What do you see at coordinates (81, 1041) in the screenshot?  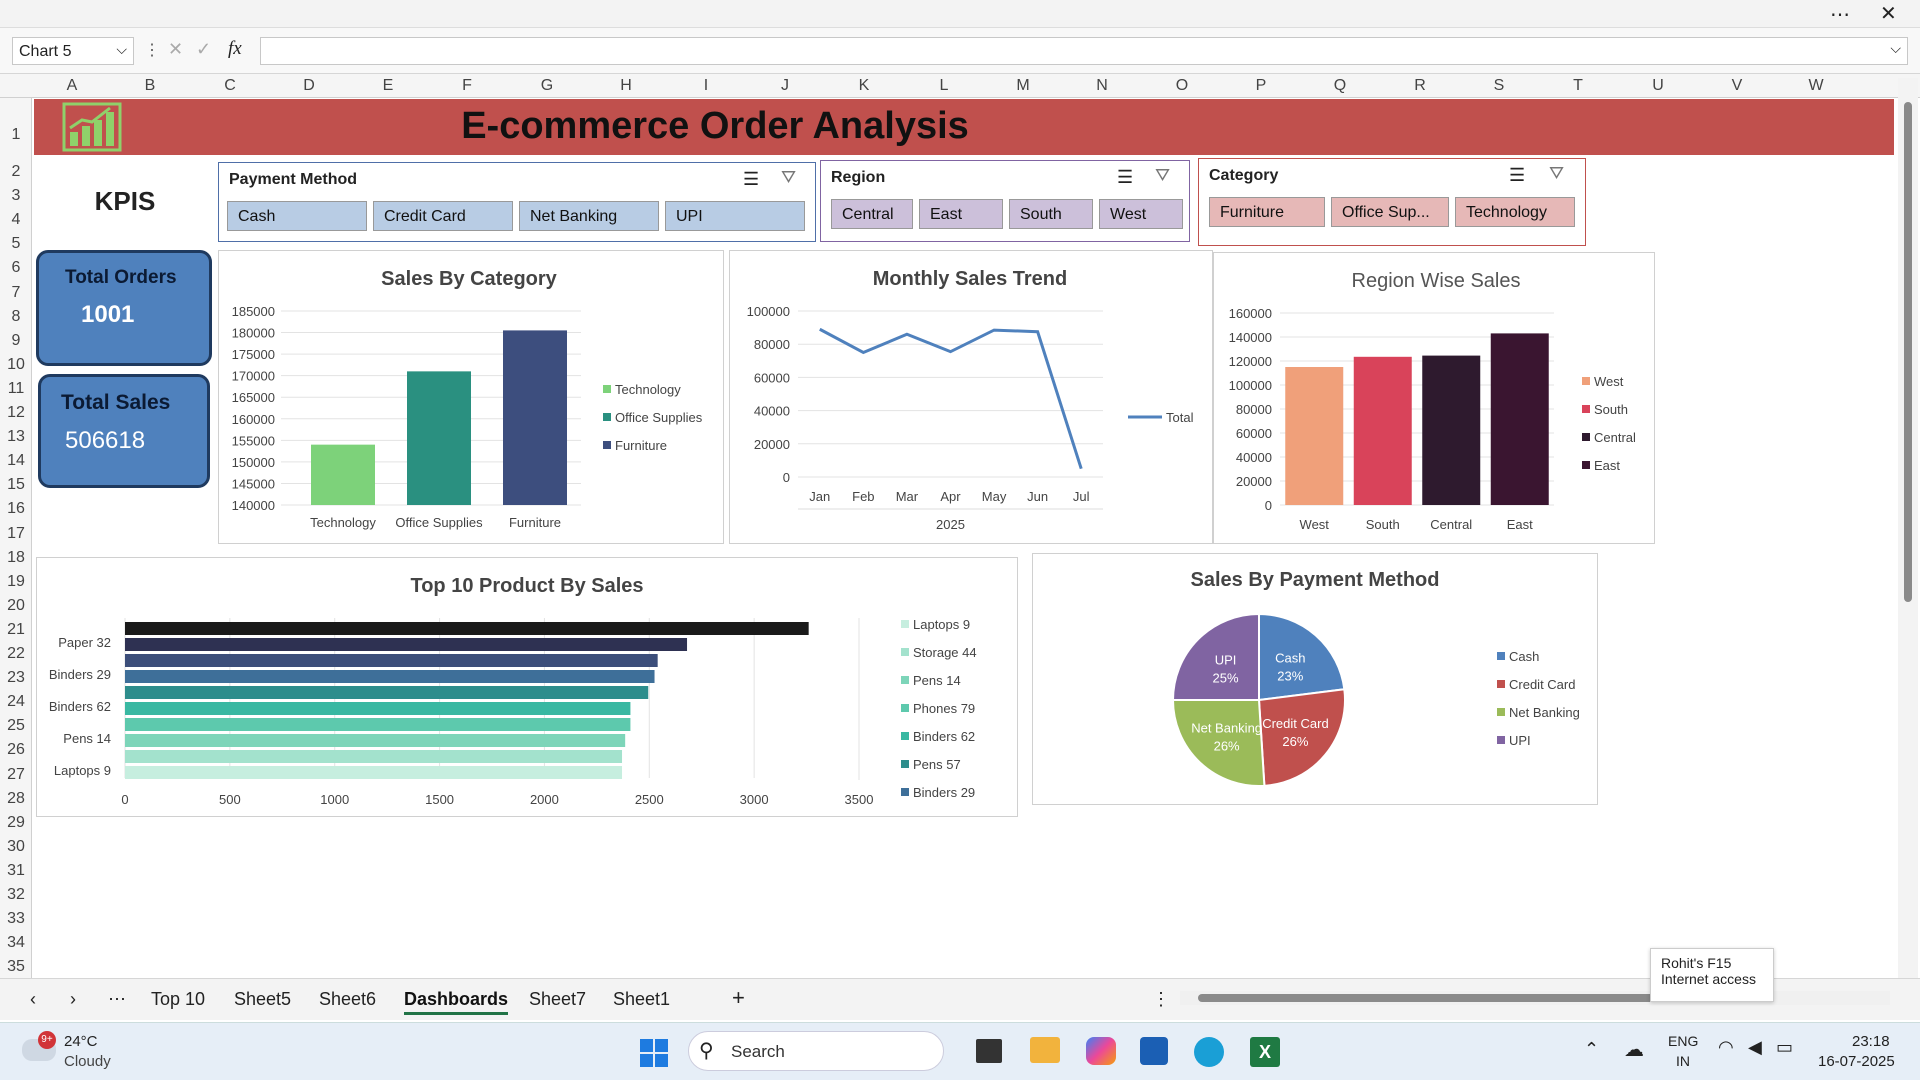 I see `weather-temp: 24°C` at bounding box center [81, 1041].